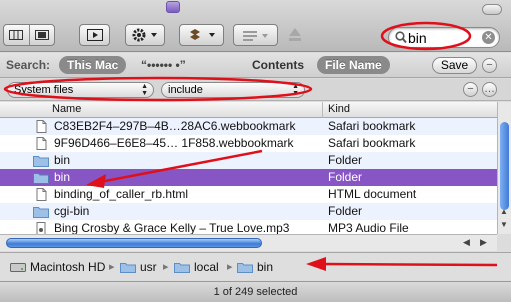 This screenshot has width=511, height=302. I want to click on file-kind: HTML document, so click(372, 194).